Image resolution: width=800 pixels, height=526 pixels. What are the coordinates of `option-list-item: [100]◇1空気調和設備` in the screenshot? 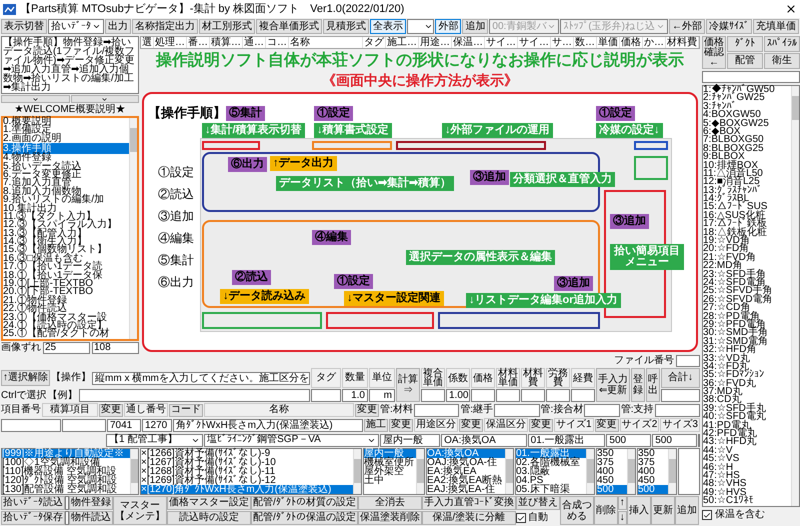 It's located at (66, 462).